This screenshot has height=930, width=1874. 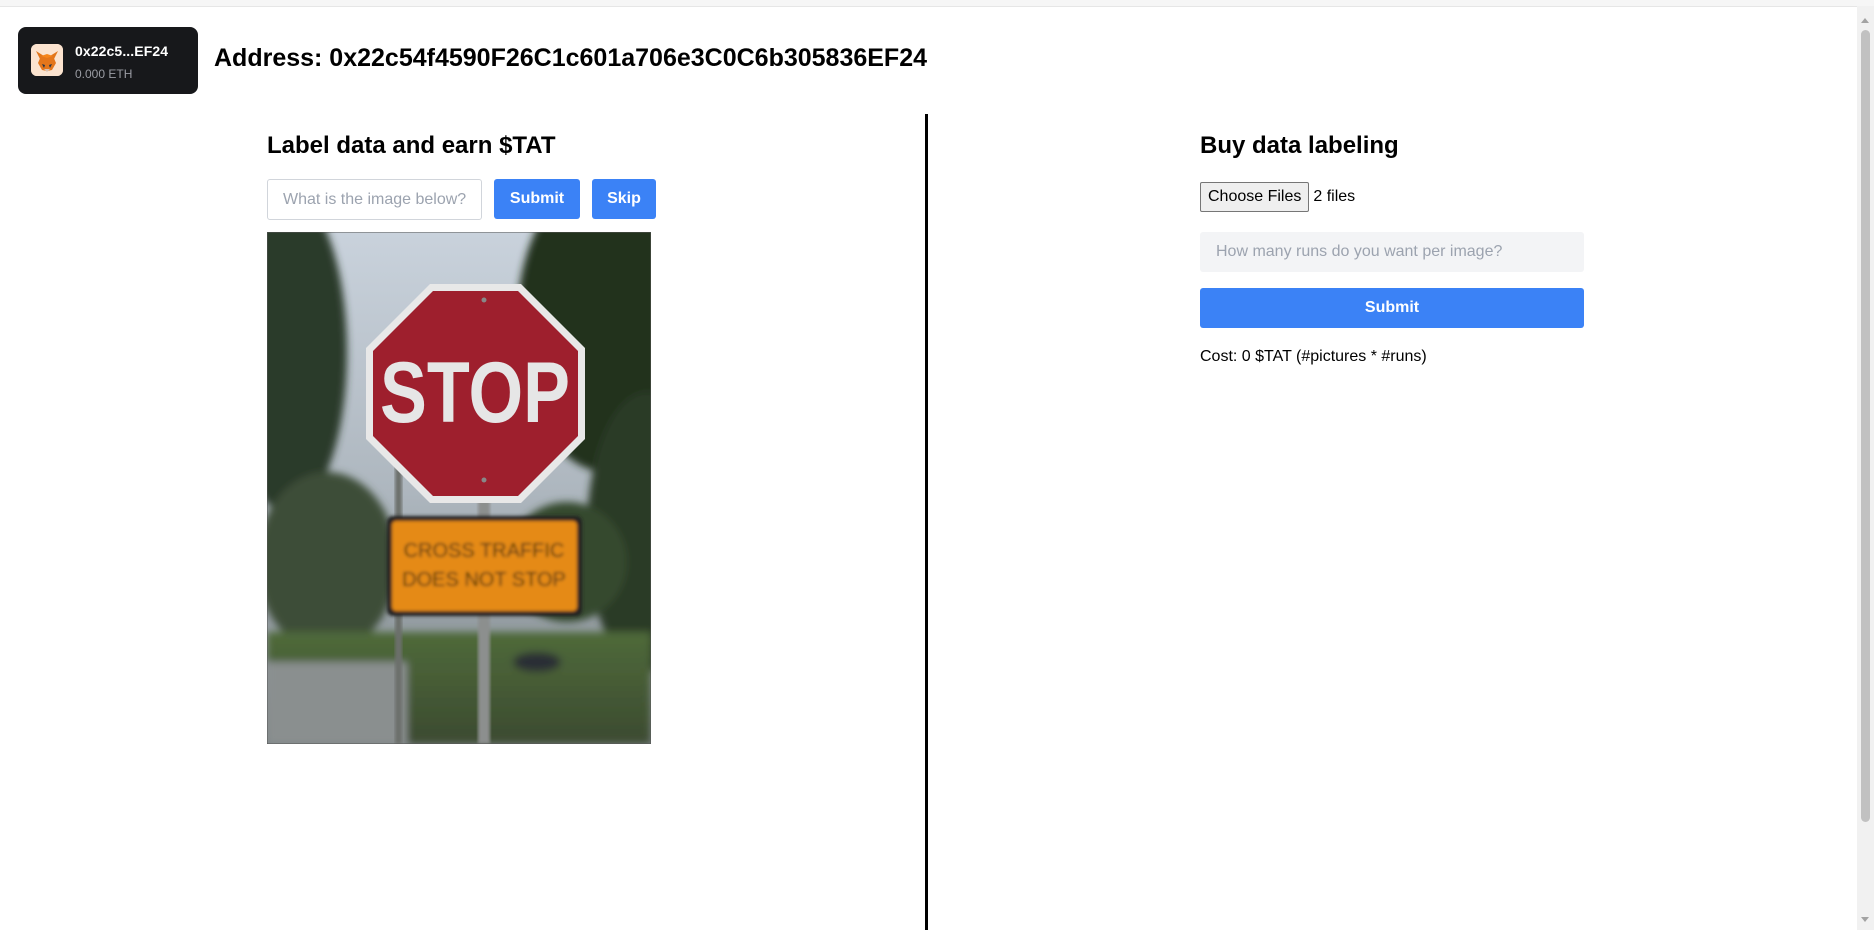 I want to click on wallet-name: 0x22c5...EF24, so click(x=122, y=51).